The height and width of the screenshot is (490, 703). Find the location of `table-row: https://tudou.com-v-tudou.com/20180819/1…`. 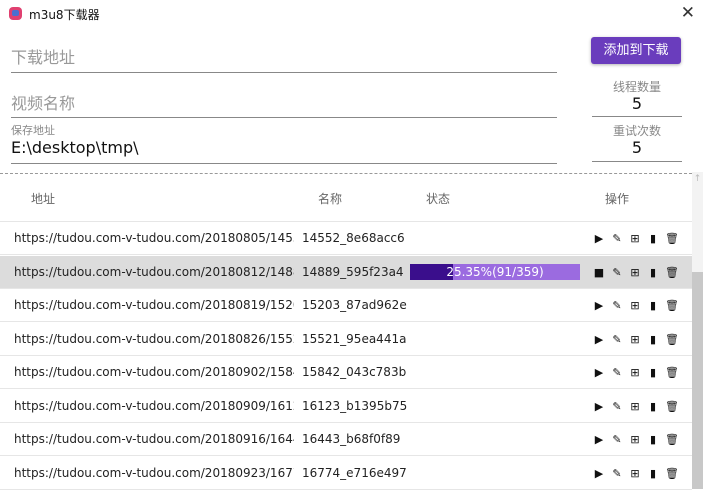

table-row: https://tudou.com-v-tudou.com/20180819/1… is located at coordinates (346, 305).